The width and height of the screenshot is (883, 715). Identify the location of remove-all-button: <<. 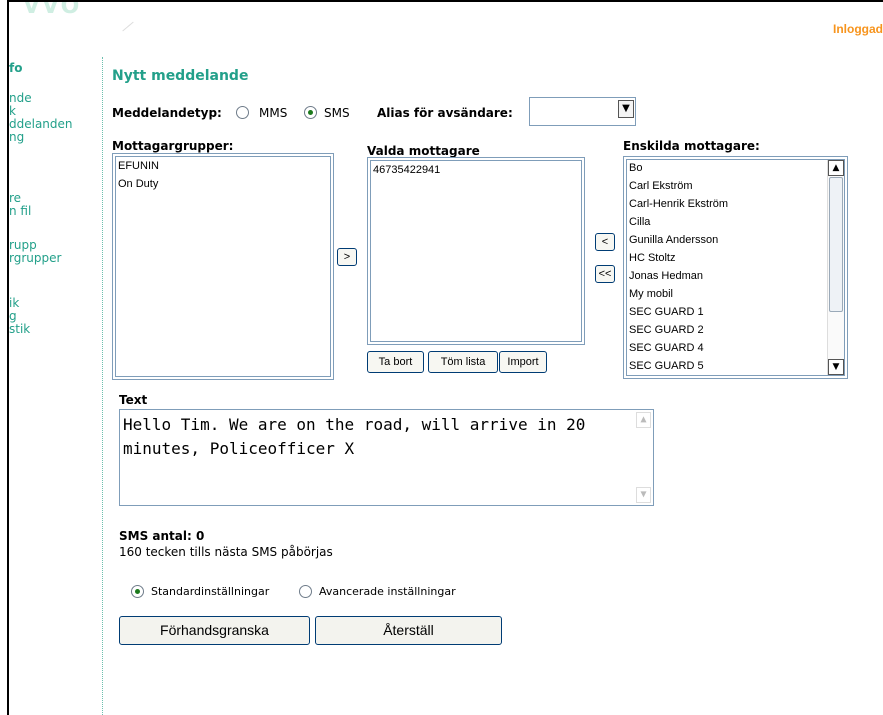
(605, 274).